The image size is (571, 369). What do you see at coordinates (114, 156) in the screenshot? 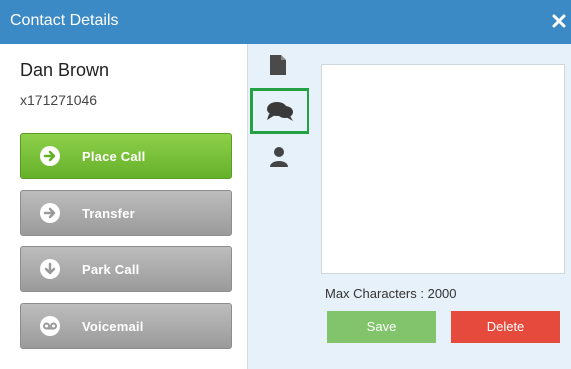
I see `place-call-label: Place Call` at bounding box center [114, 156].